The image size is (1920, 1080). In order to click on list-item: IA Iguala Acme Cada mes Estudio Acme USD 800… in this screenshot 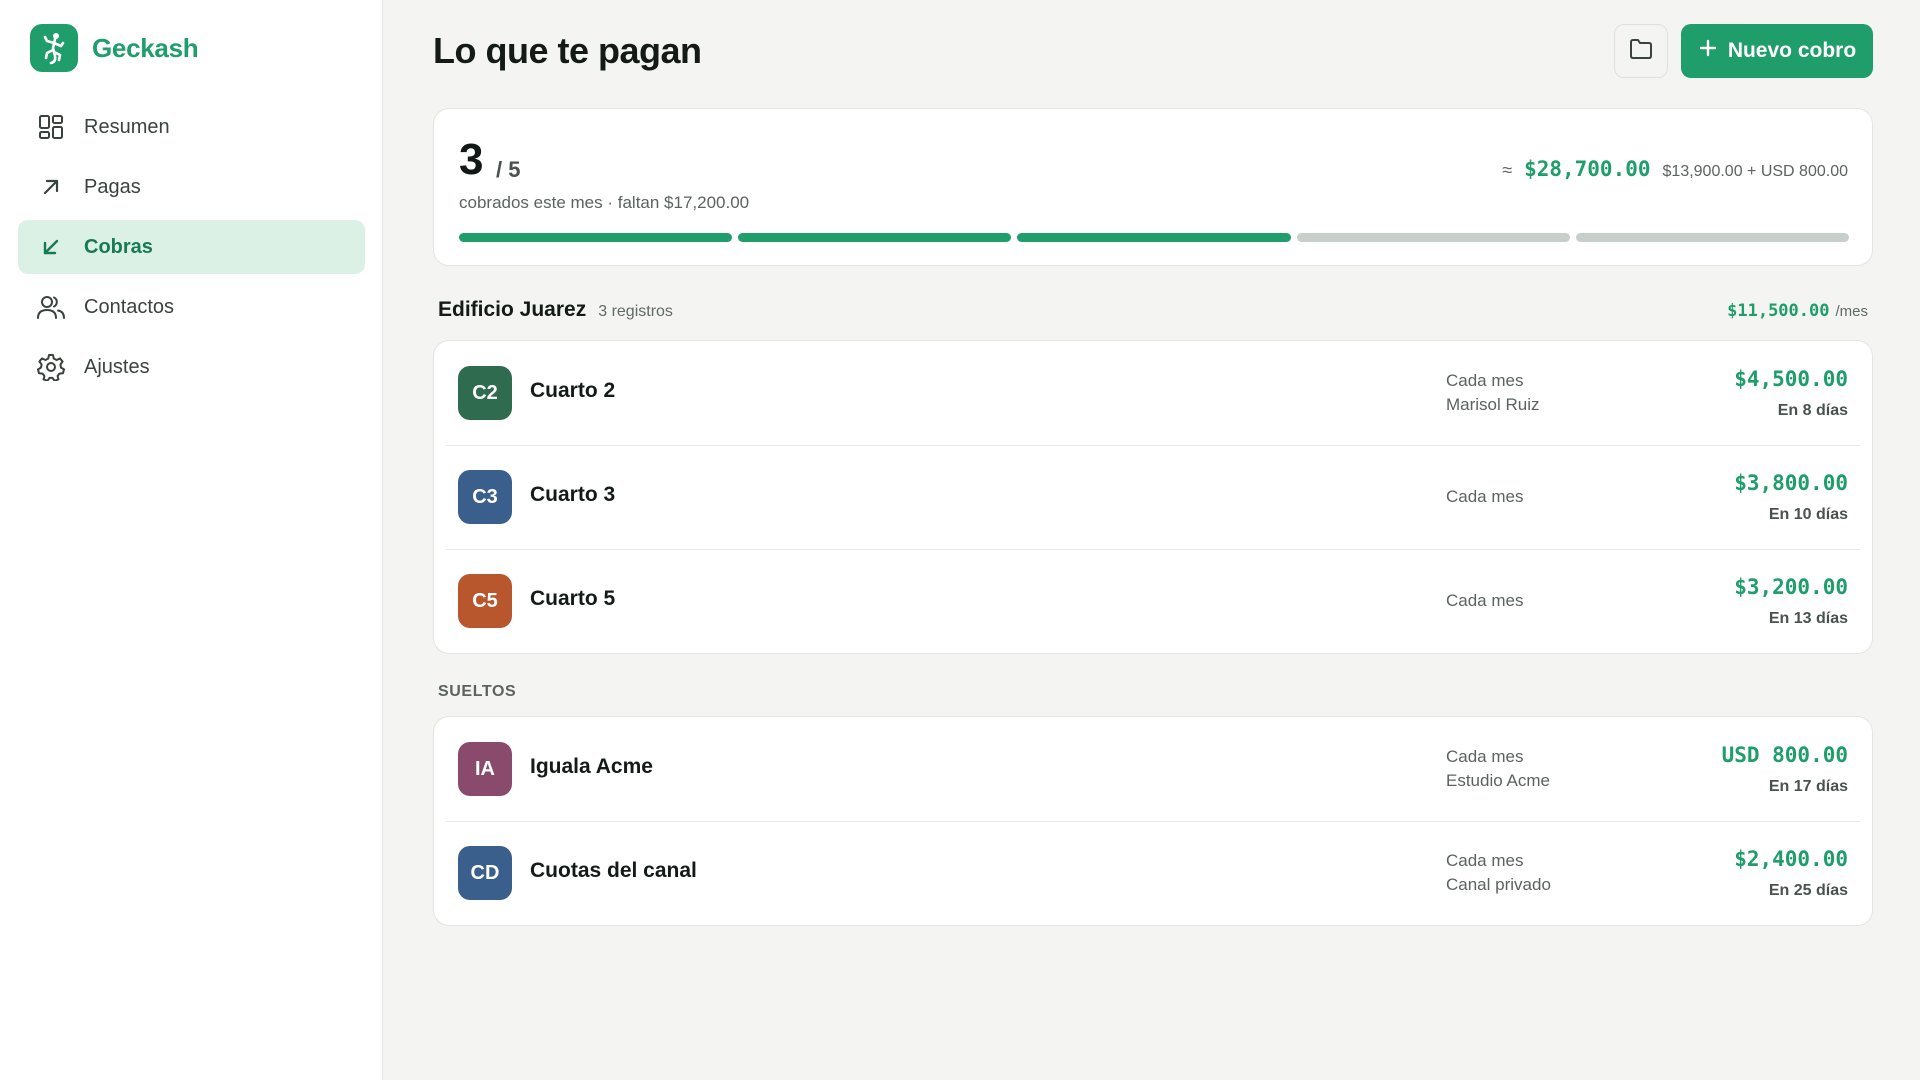, I will do `click(1153, 769)`.